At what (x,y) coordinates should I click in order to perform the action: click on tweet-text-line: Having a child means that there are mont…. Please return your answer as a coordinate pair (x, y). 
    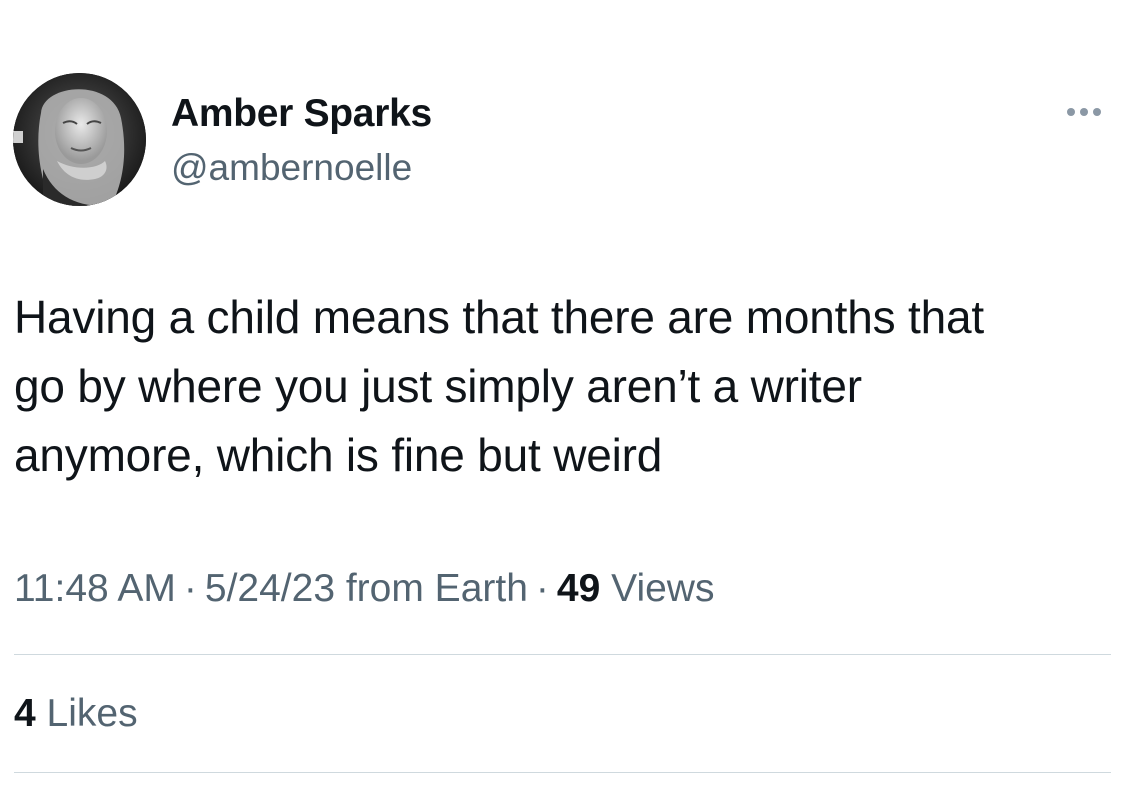
    Looking at the image, I should click on (499, 317).